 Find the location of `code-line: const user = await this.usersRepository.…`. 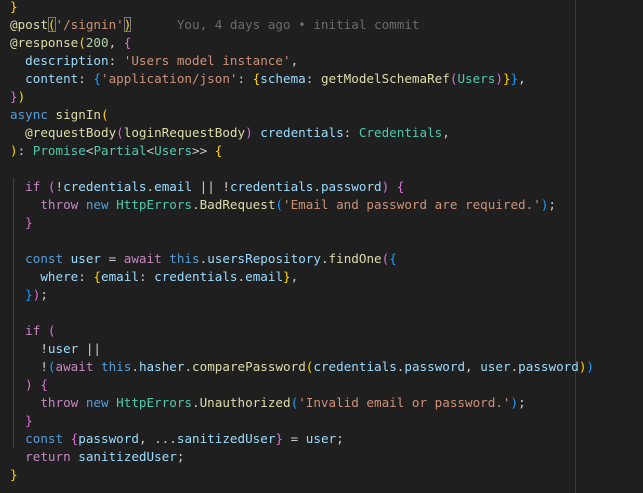

code-line: const user = await this.usersRepository.… is located at coordinates (203, 259).